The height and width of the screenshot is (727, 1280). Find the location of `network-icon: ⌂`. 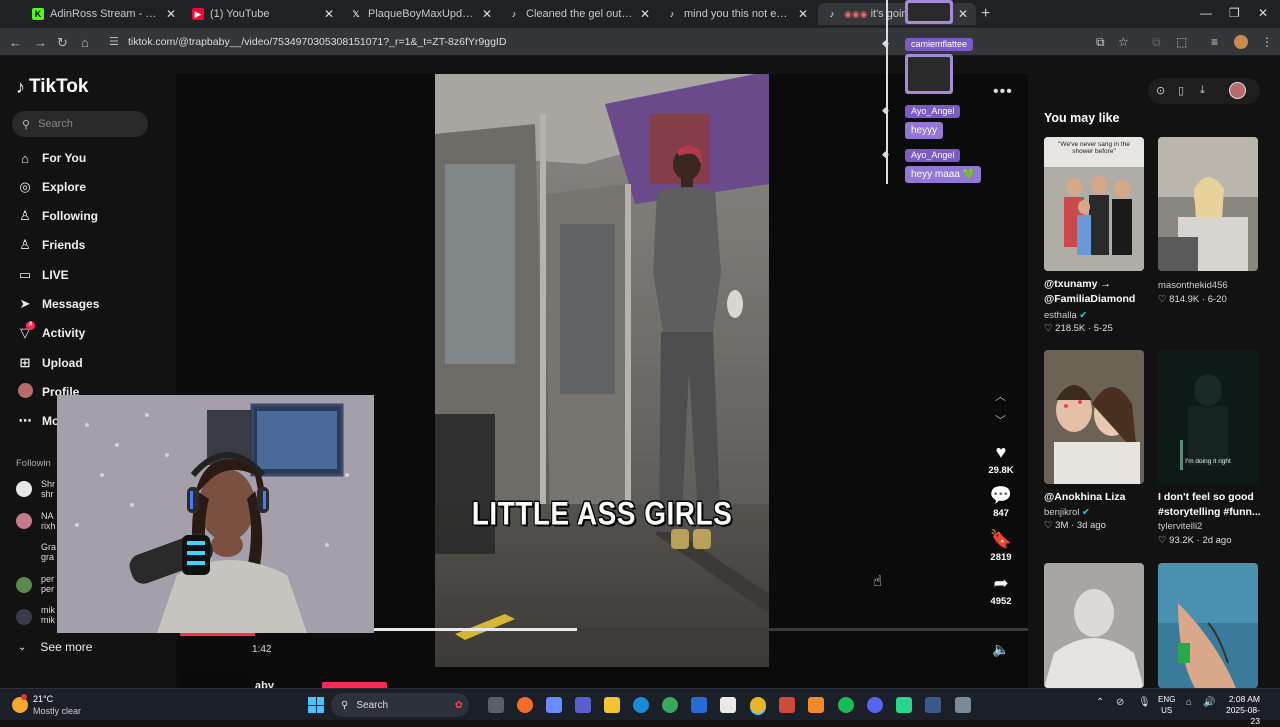

network-icon: ⌂ is located at coordinates (1189, 702).